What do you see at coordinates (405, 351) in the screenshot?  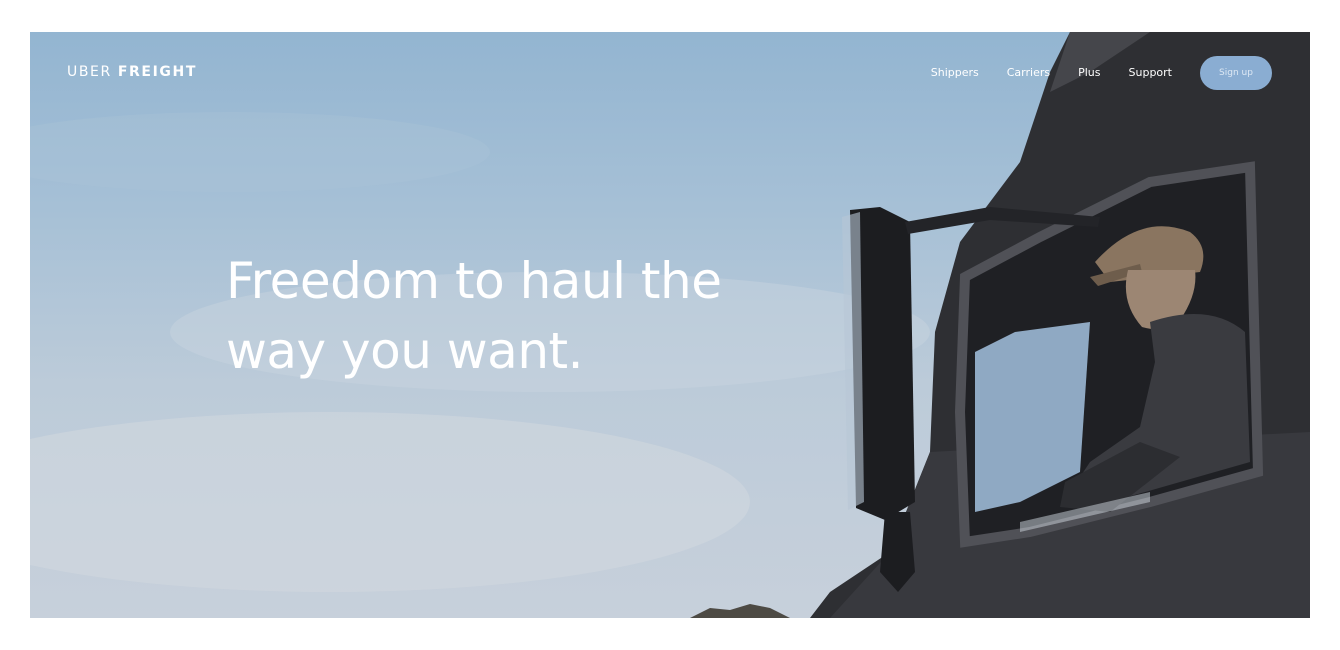 I see `hero-headline-line-2: way you want.` at bounding box center [405, 351].